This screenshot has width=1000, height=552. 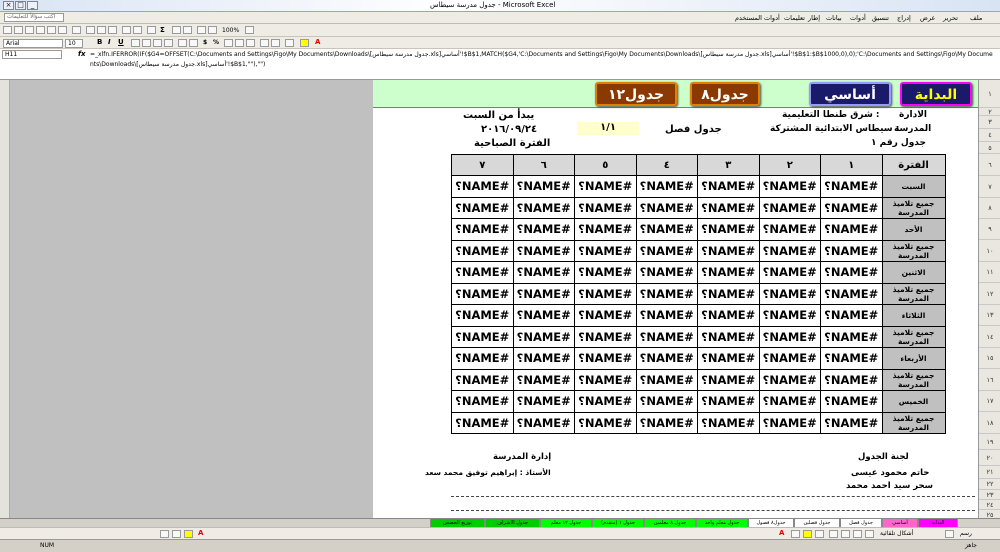 What do you see at coordinates (121, 42) in the screenshot?
I see `underline-icon: U` at bounding box center [121, 42].